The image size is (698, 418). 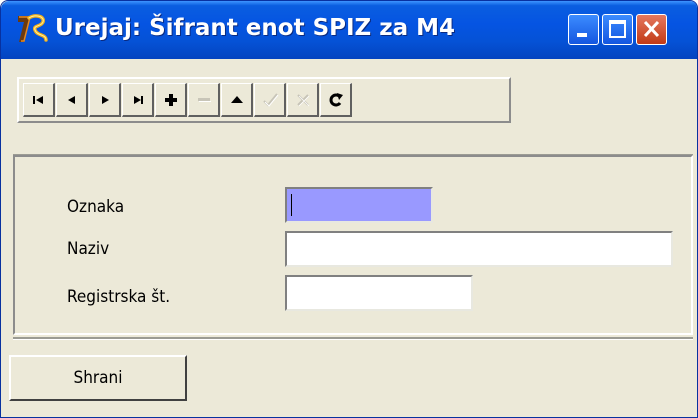 I want to click on naziv-label: Naziv, so click(x=88, y=249).